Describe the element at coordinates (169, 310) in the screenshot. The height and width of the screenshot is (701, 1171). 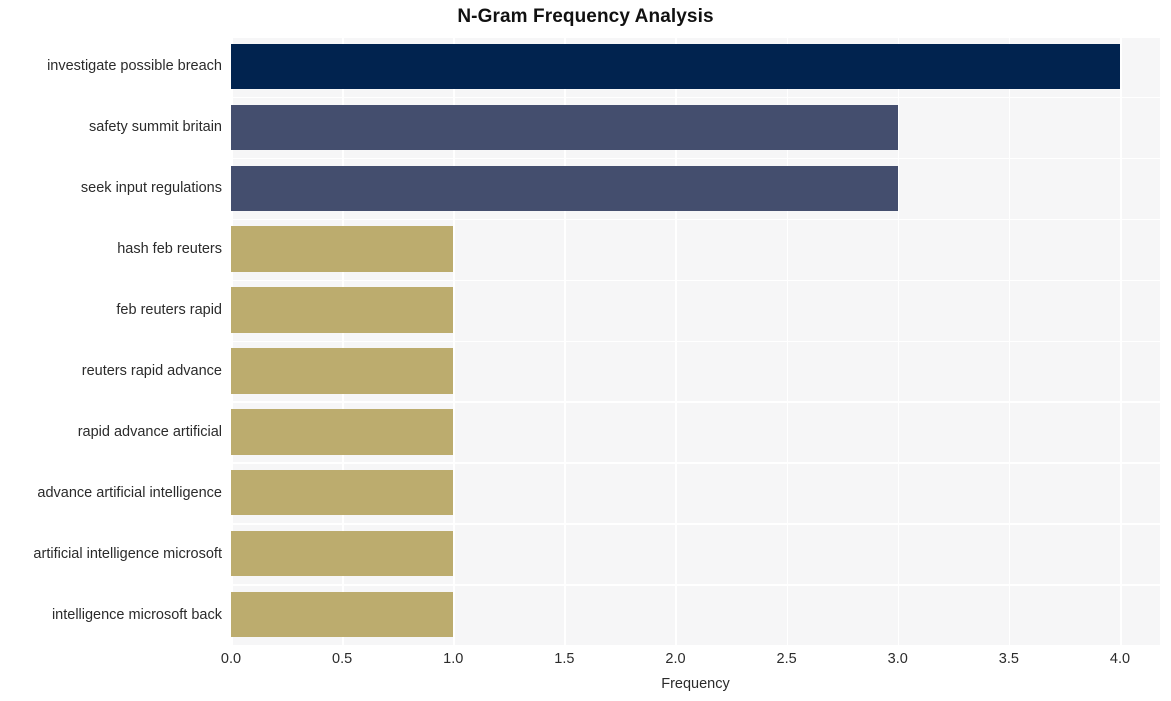
I see `y-axis-tick-label: feb reuters rapid` at that location.